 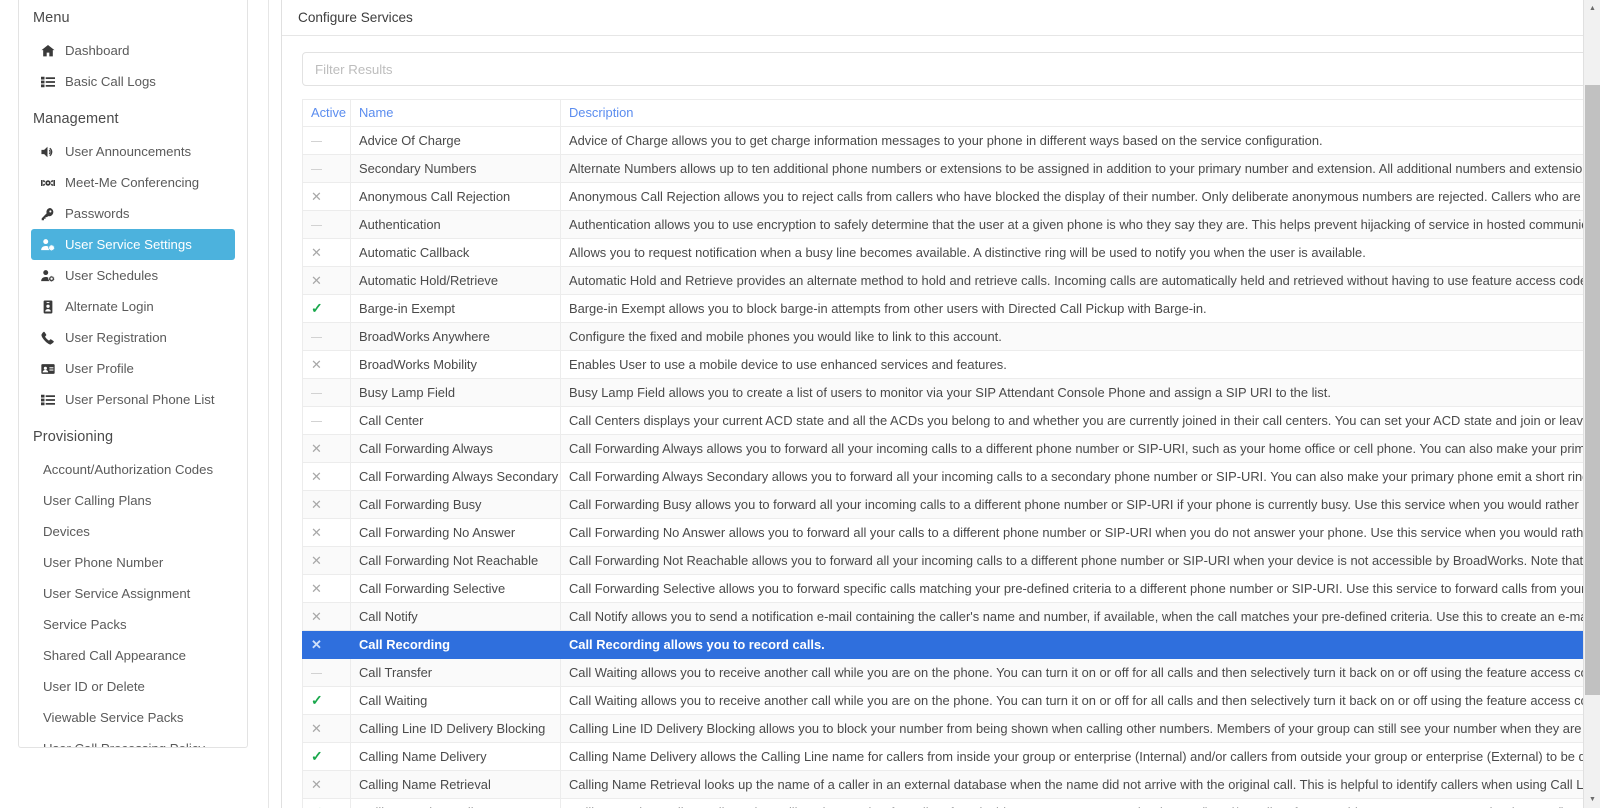 I want to click on sidebar-item-user-call-processing-policy: User Call Processing Policy, so click(x=133, y=740).